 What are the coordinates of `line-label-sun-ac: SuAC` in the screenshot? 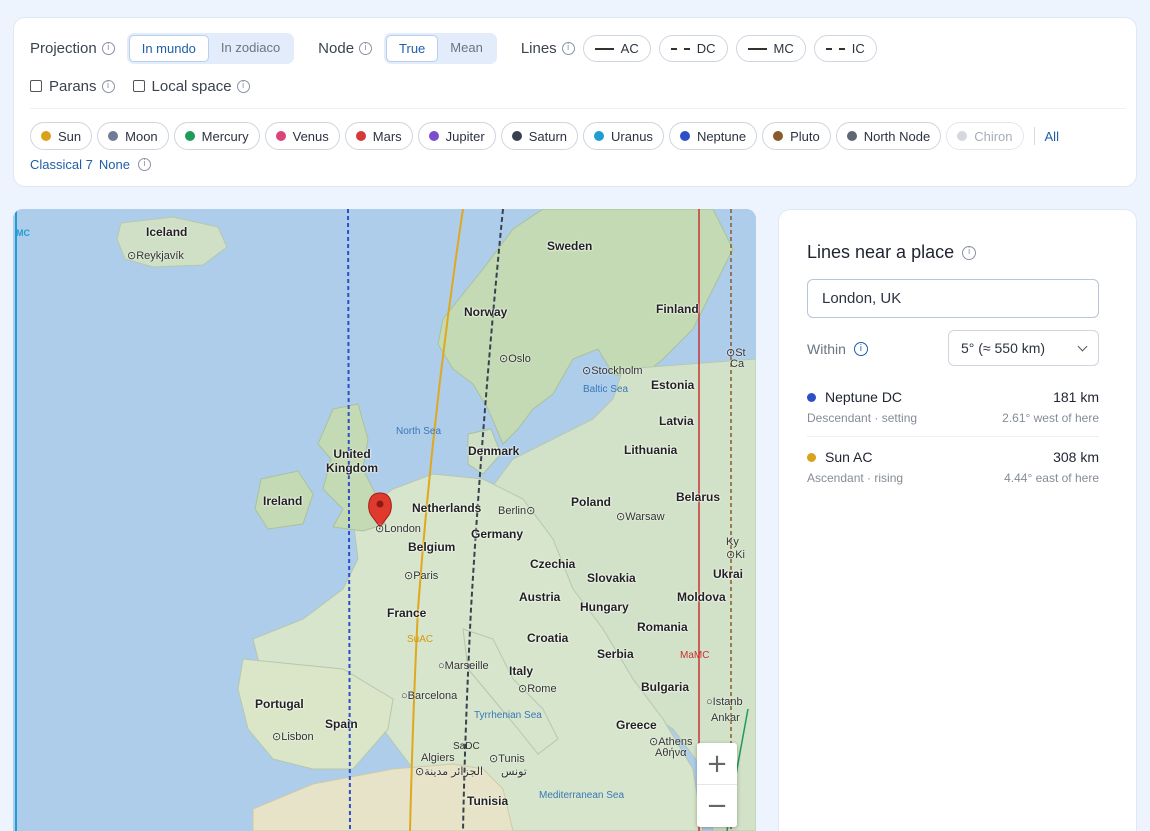 It's located at (420, 639).